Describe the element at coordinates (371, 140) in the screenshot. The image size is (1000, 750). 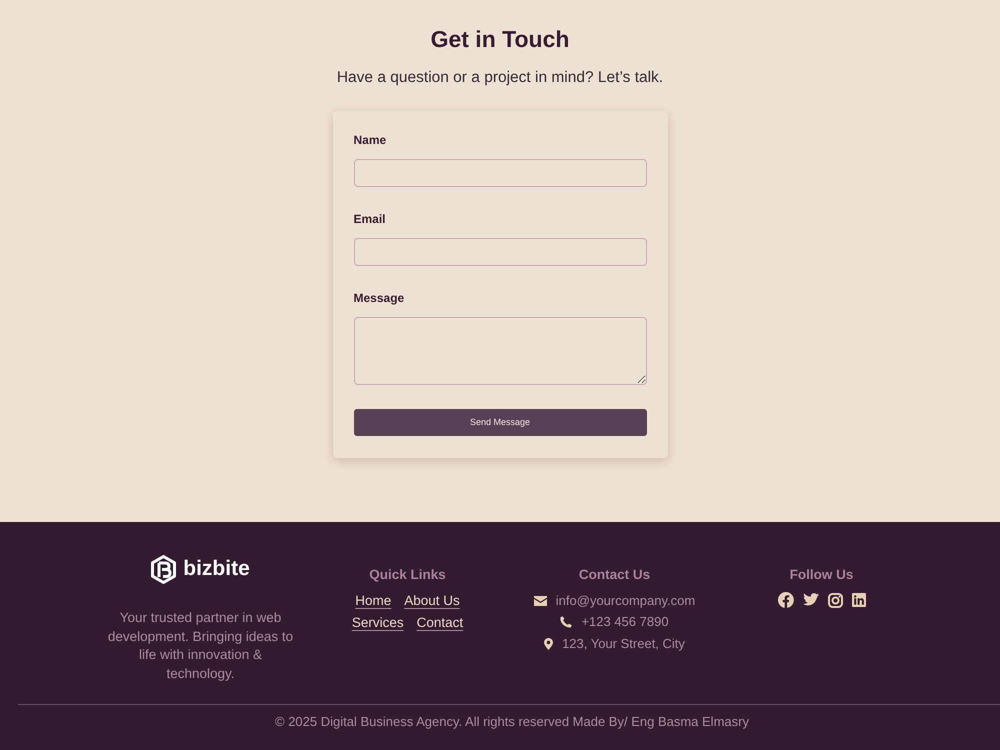
I see `field-label: Name` at that location.